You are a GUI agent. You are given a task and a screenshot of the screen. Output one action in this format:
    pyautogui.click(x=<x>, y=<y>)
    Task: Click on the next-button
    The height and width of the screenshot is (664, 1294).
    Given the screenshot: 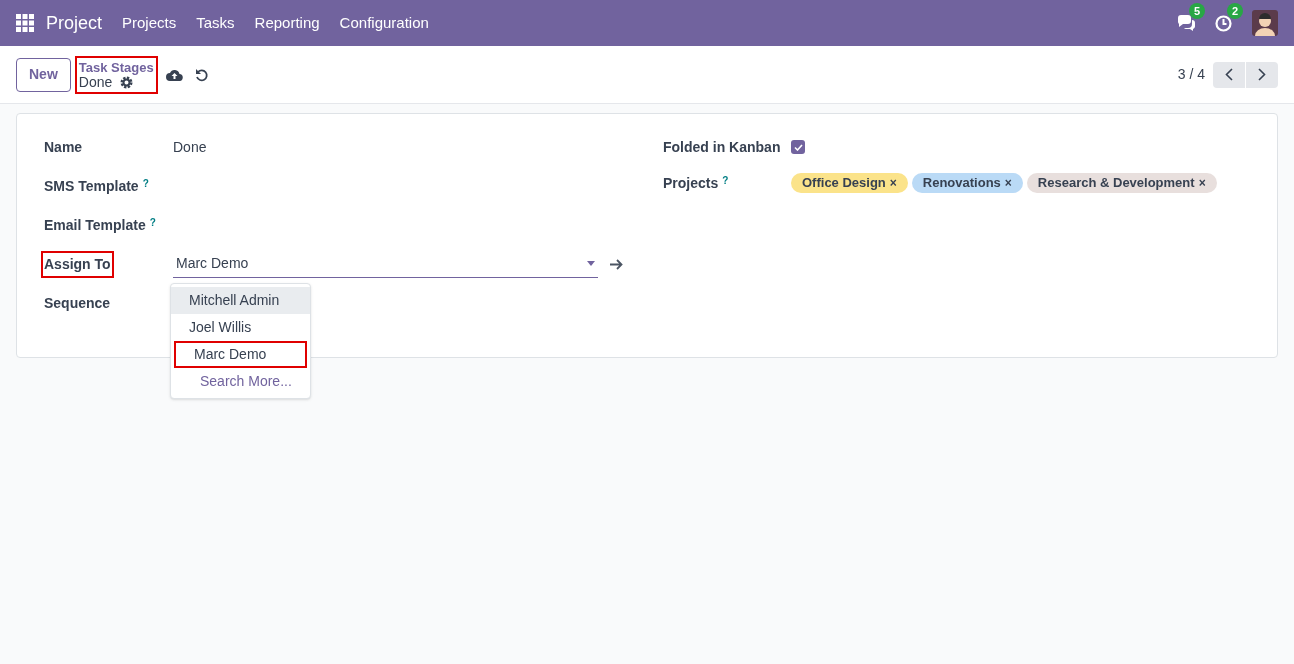 What is the action you would take?
    pyautogui.click(x=1262, y=74)
    